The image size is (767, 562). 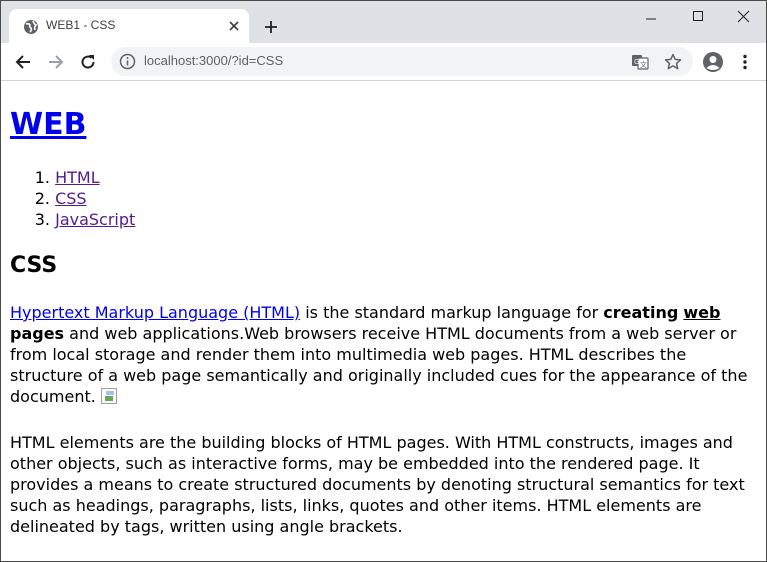 I want to click on plus-icon, so click(x=271, y=27).